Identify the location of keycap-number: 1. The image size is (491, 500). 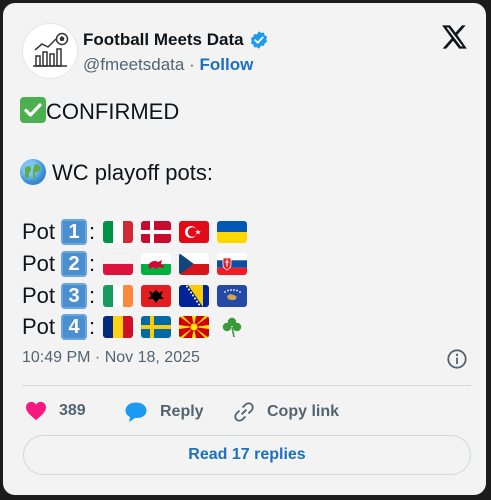
(74, 232).